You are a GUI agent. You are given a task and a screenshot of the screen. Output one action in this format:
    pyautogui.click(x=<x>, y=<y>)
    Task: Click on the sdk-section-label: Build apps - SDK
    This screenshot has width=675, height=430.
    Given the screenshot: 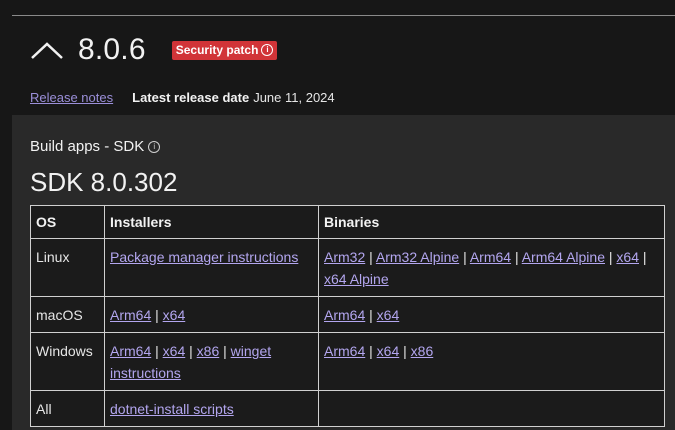 What is the action you would take?
    pyautogui.click(x=87, y=146)
    